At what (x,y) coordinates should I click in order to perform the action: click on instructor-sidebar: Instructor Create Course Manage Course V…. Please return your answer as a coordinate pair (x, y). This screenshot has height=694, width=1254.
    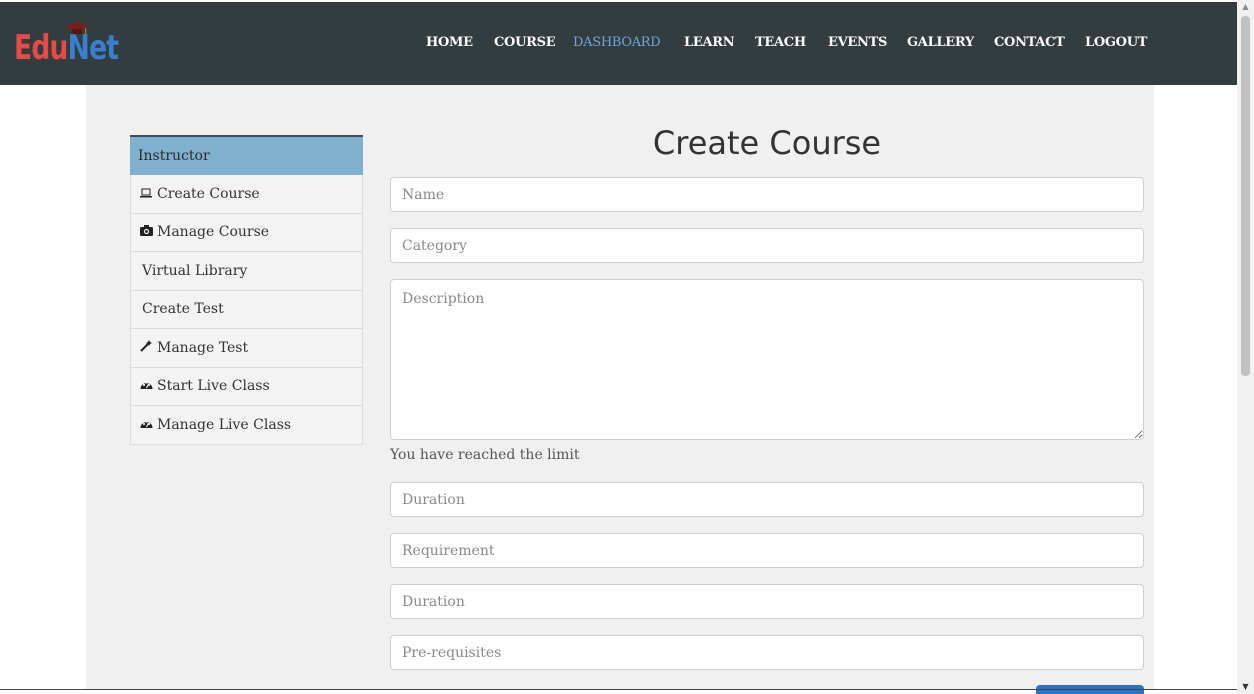
    Looking at the image, I should click on (246, 290).